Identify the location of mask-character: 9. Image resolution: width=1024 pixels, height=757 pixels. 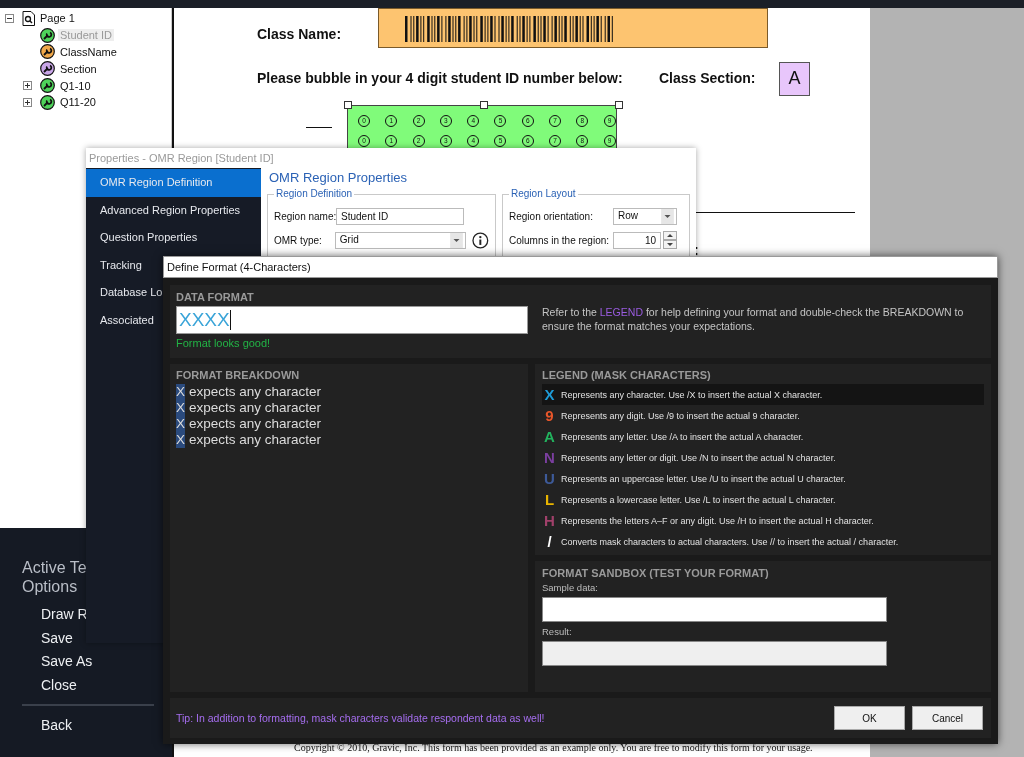
(549, 415).